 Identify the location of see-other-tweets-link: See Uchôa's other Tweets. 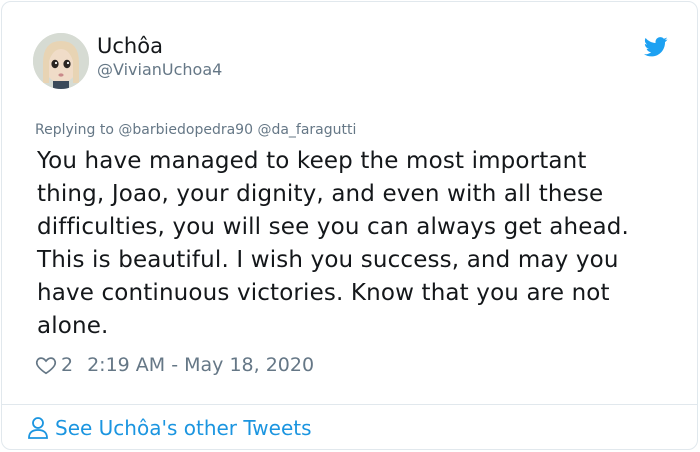
(169, 428).